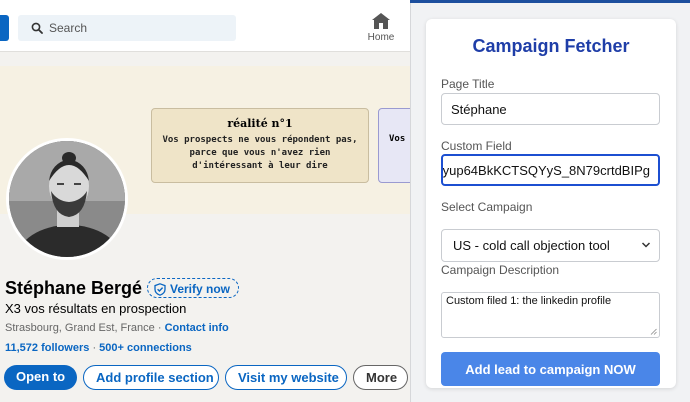  Describe the element at coordinates (260, 123) in the screenshot. I see `cover-card-title: réalité n°1` at that location.